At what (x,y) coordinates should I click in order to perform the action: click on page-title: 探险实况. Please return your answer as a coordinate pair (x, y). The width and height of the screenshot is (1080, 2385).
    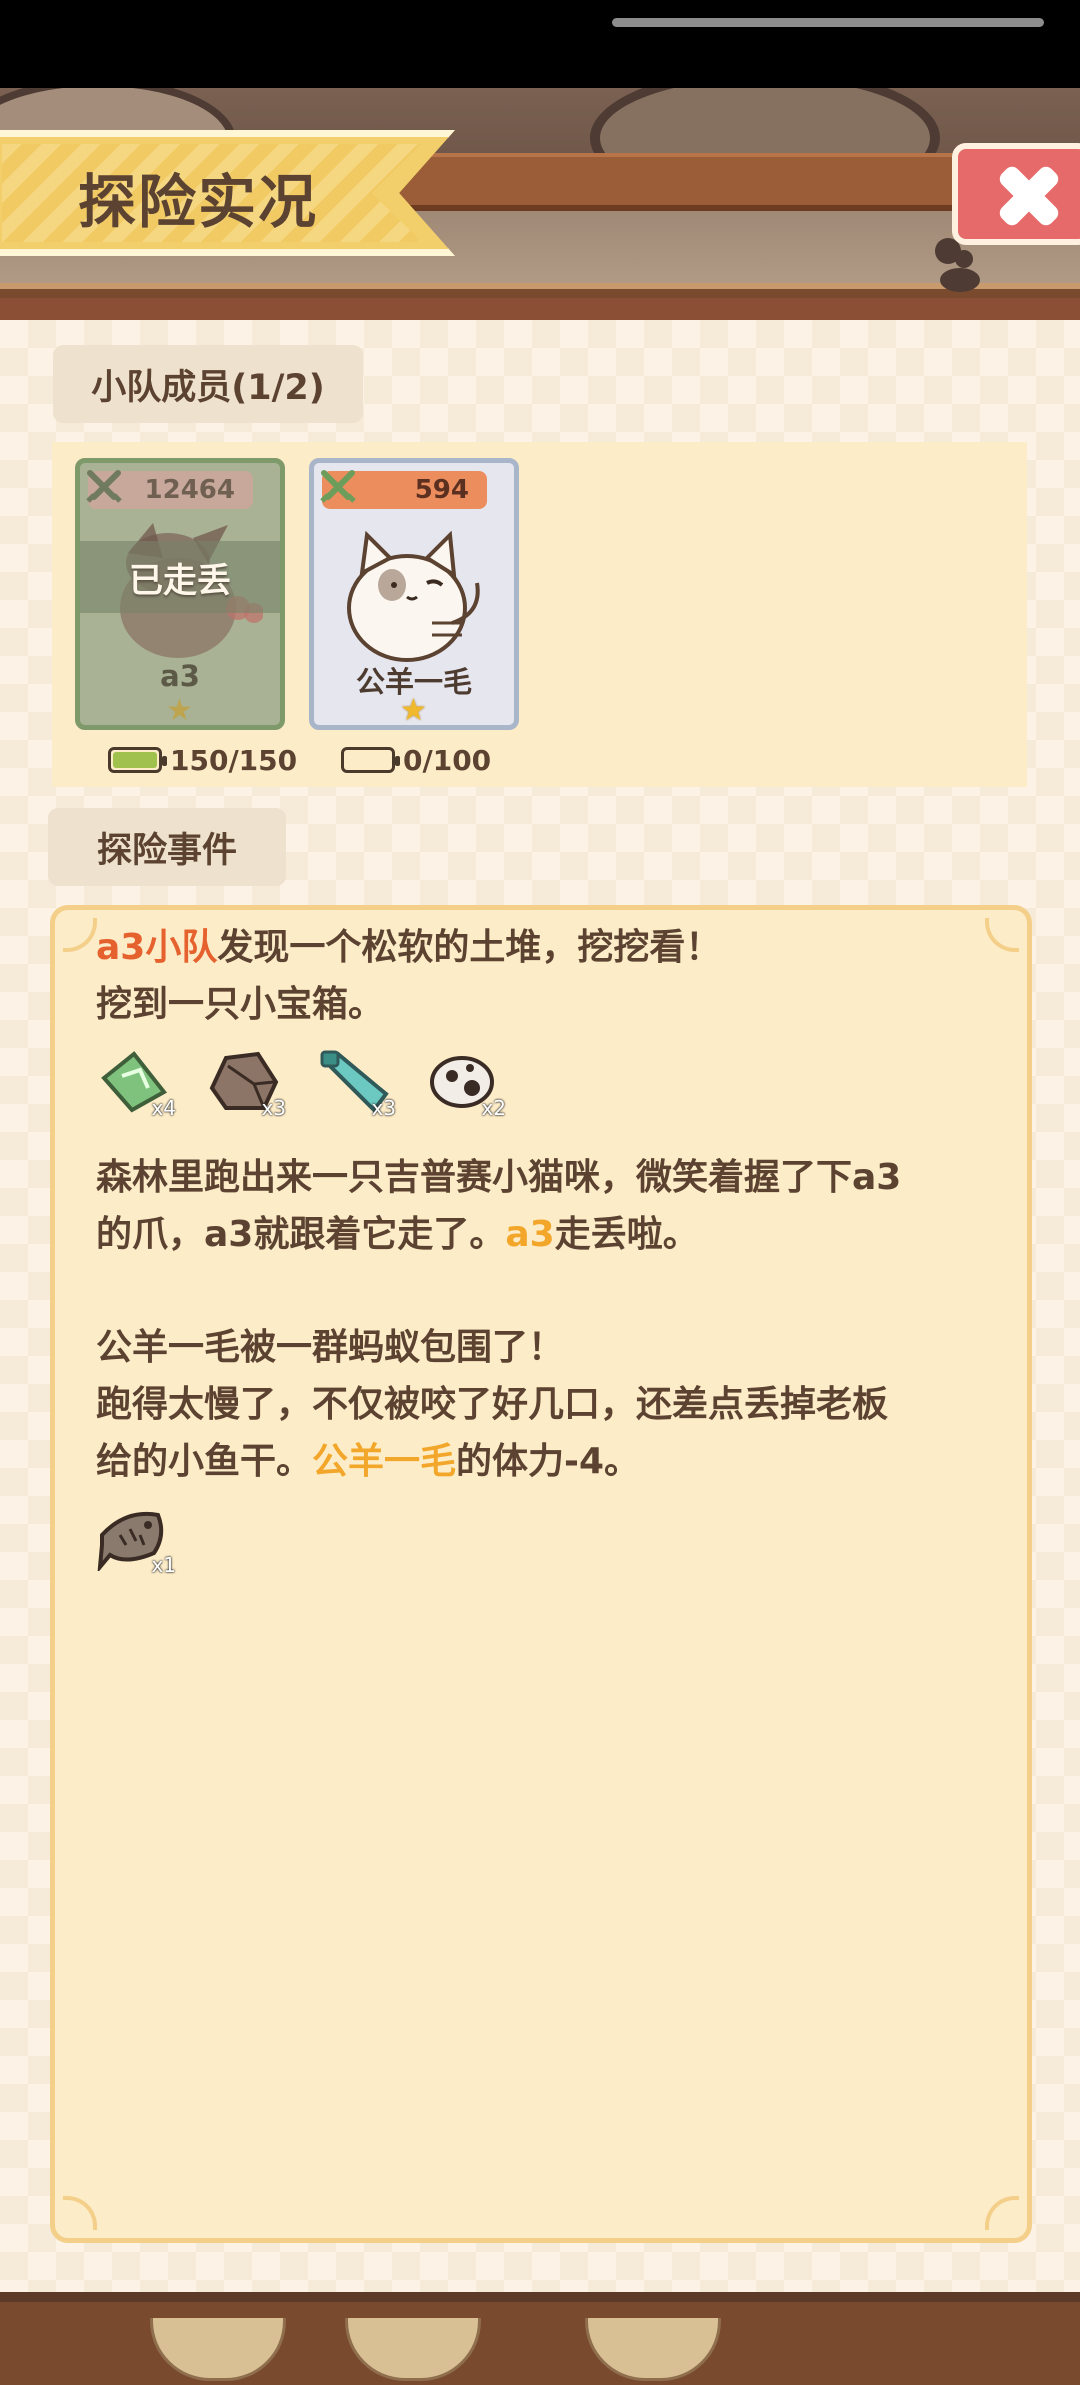
    Looking at the image, I should click on (198, 202).